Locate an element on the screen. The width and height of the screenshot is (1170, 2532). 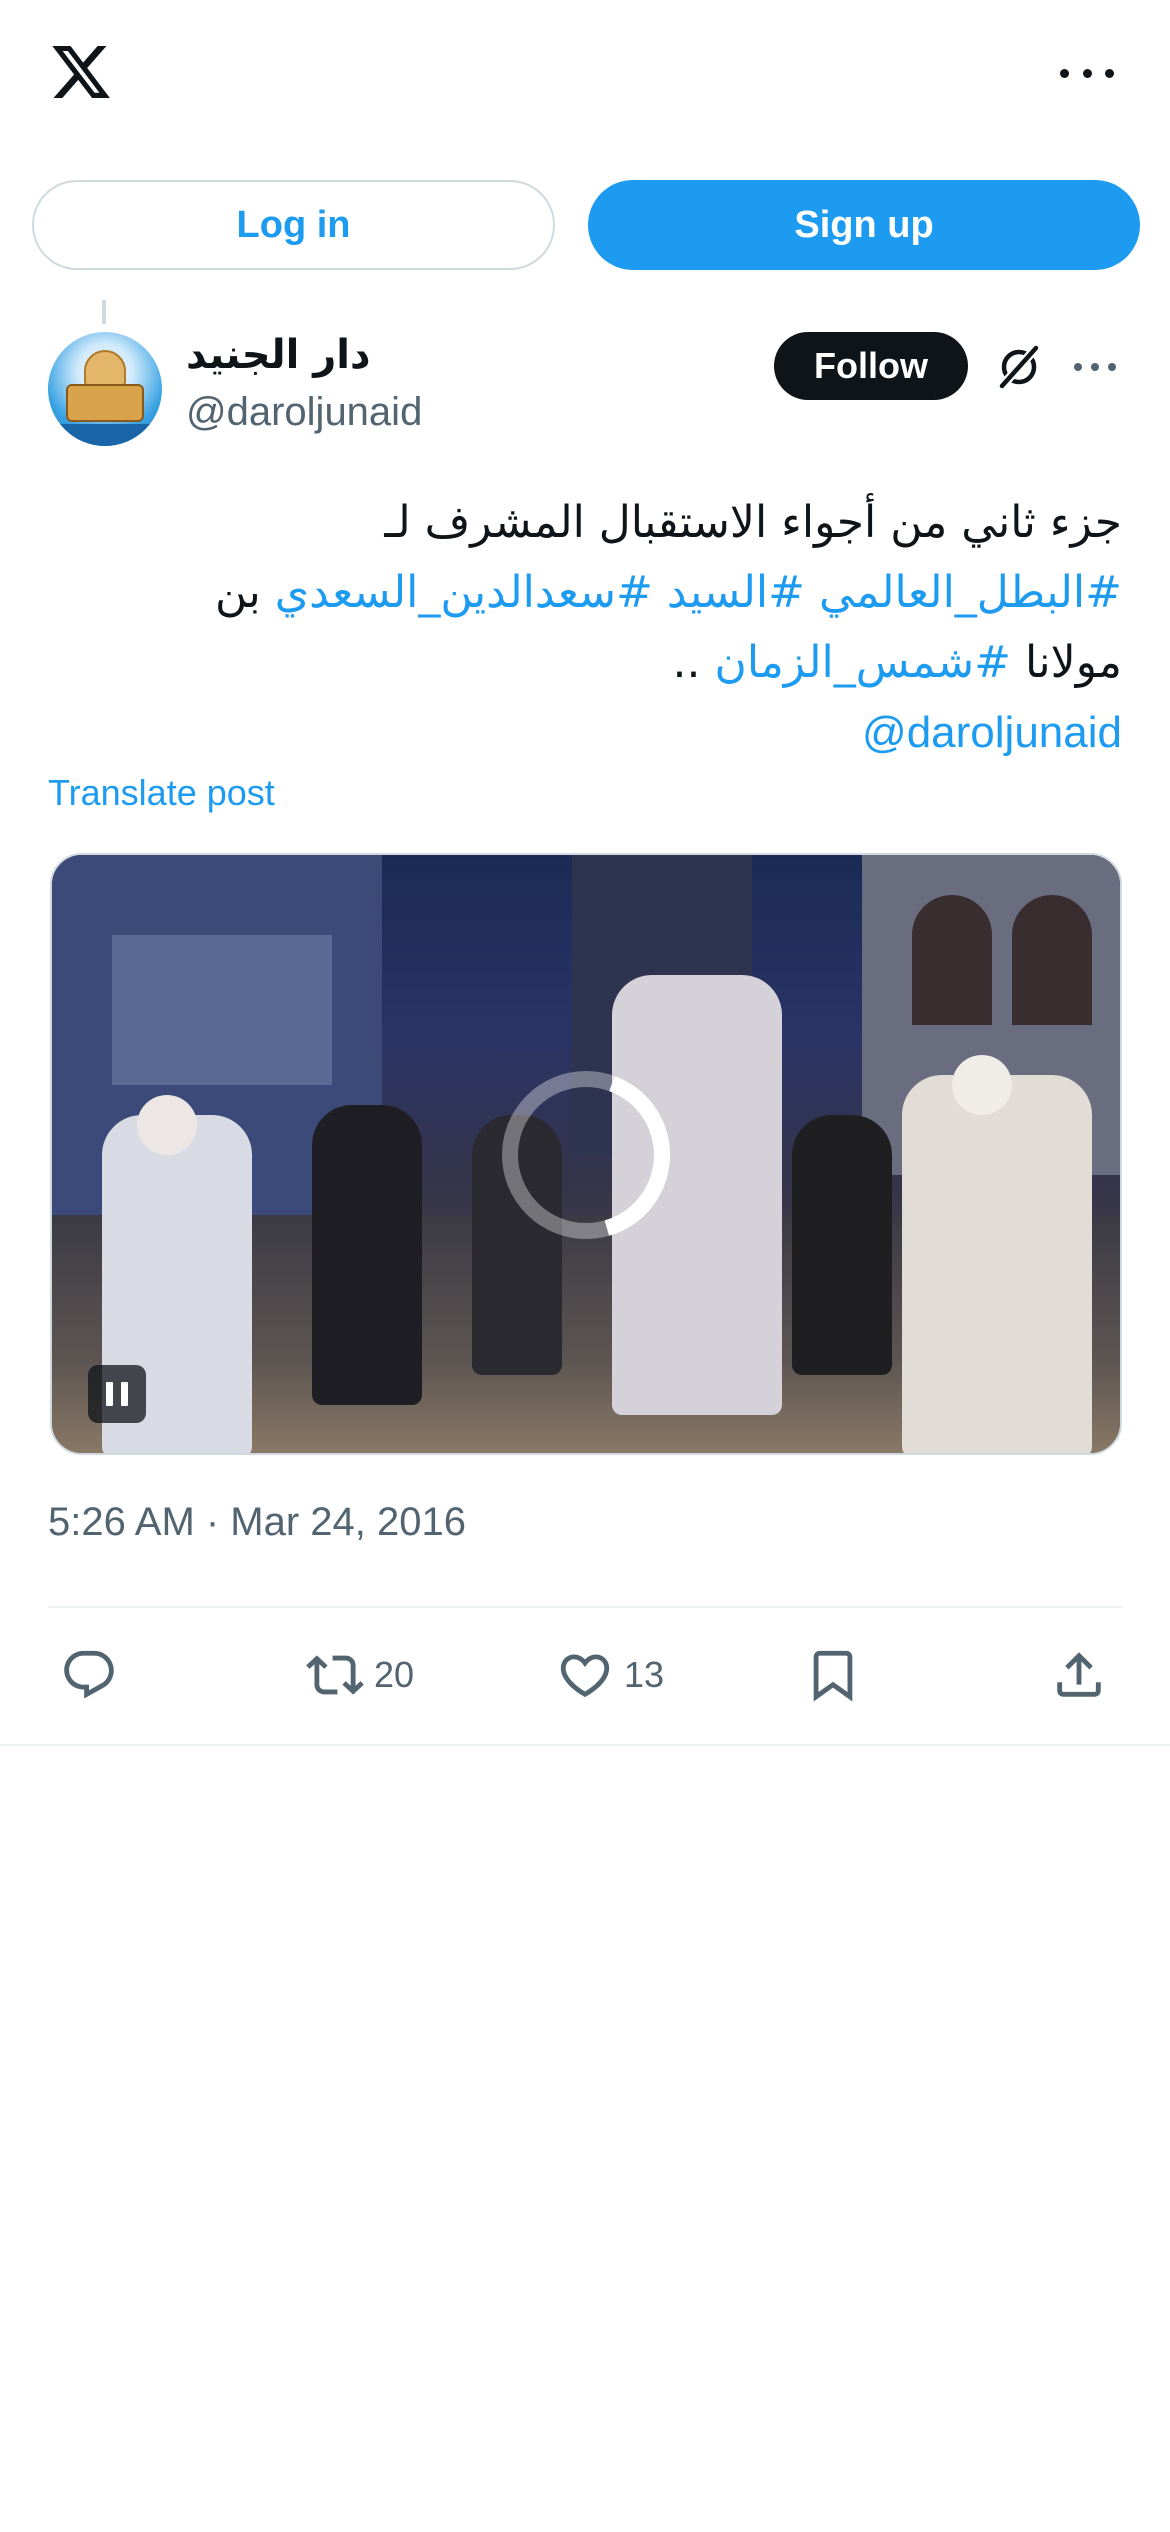
more-horizontal-icon is located at coordinates (1087, 73).